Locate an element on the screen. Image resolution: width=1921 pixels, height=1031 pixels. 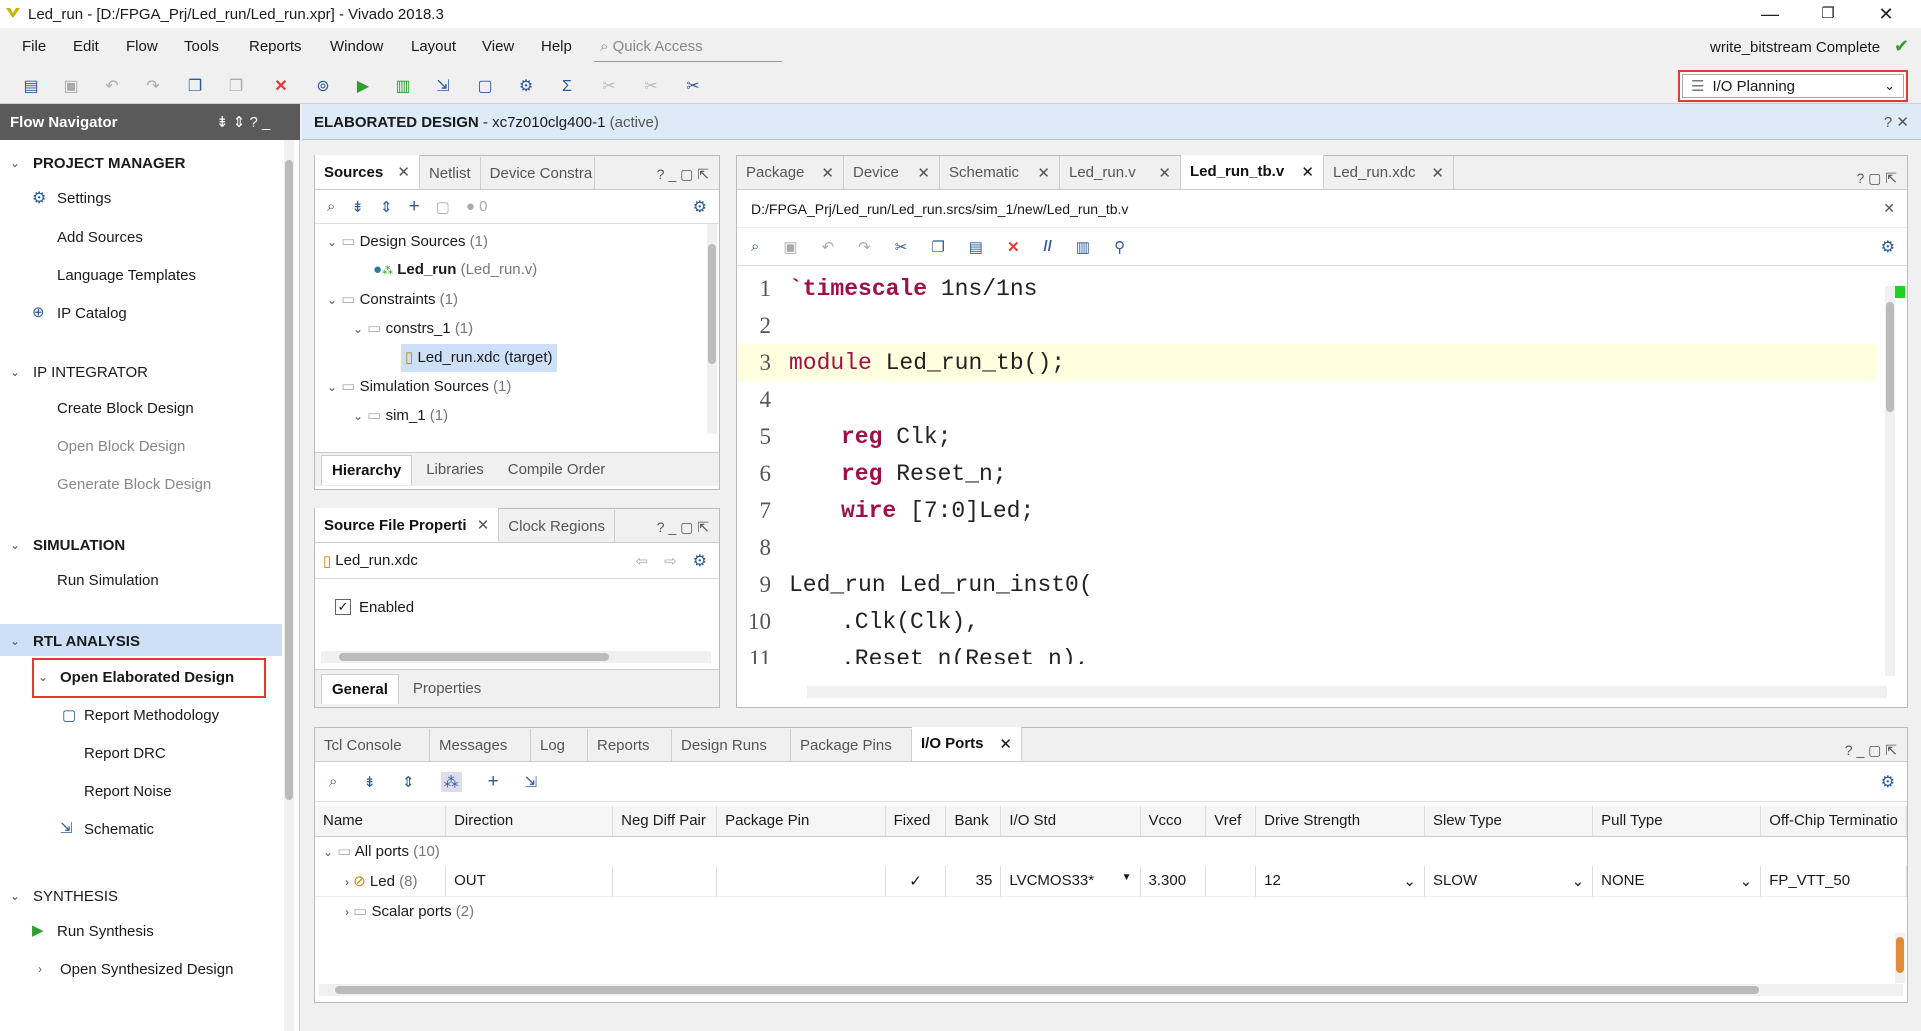
cut-icon: ✂ is located at coordinates (901, 247).